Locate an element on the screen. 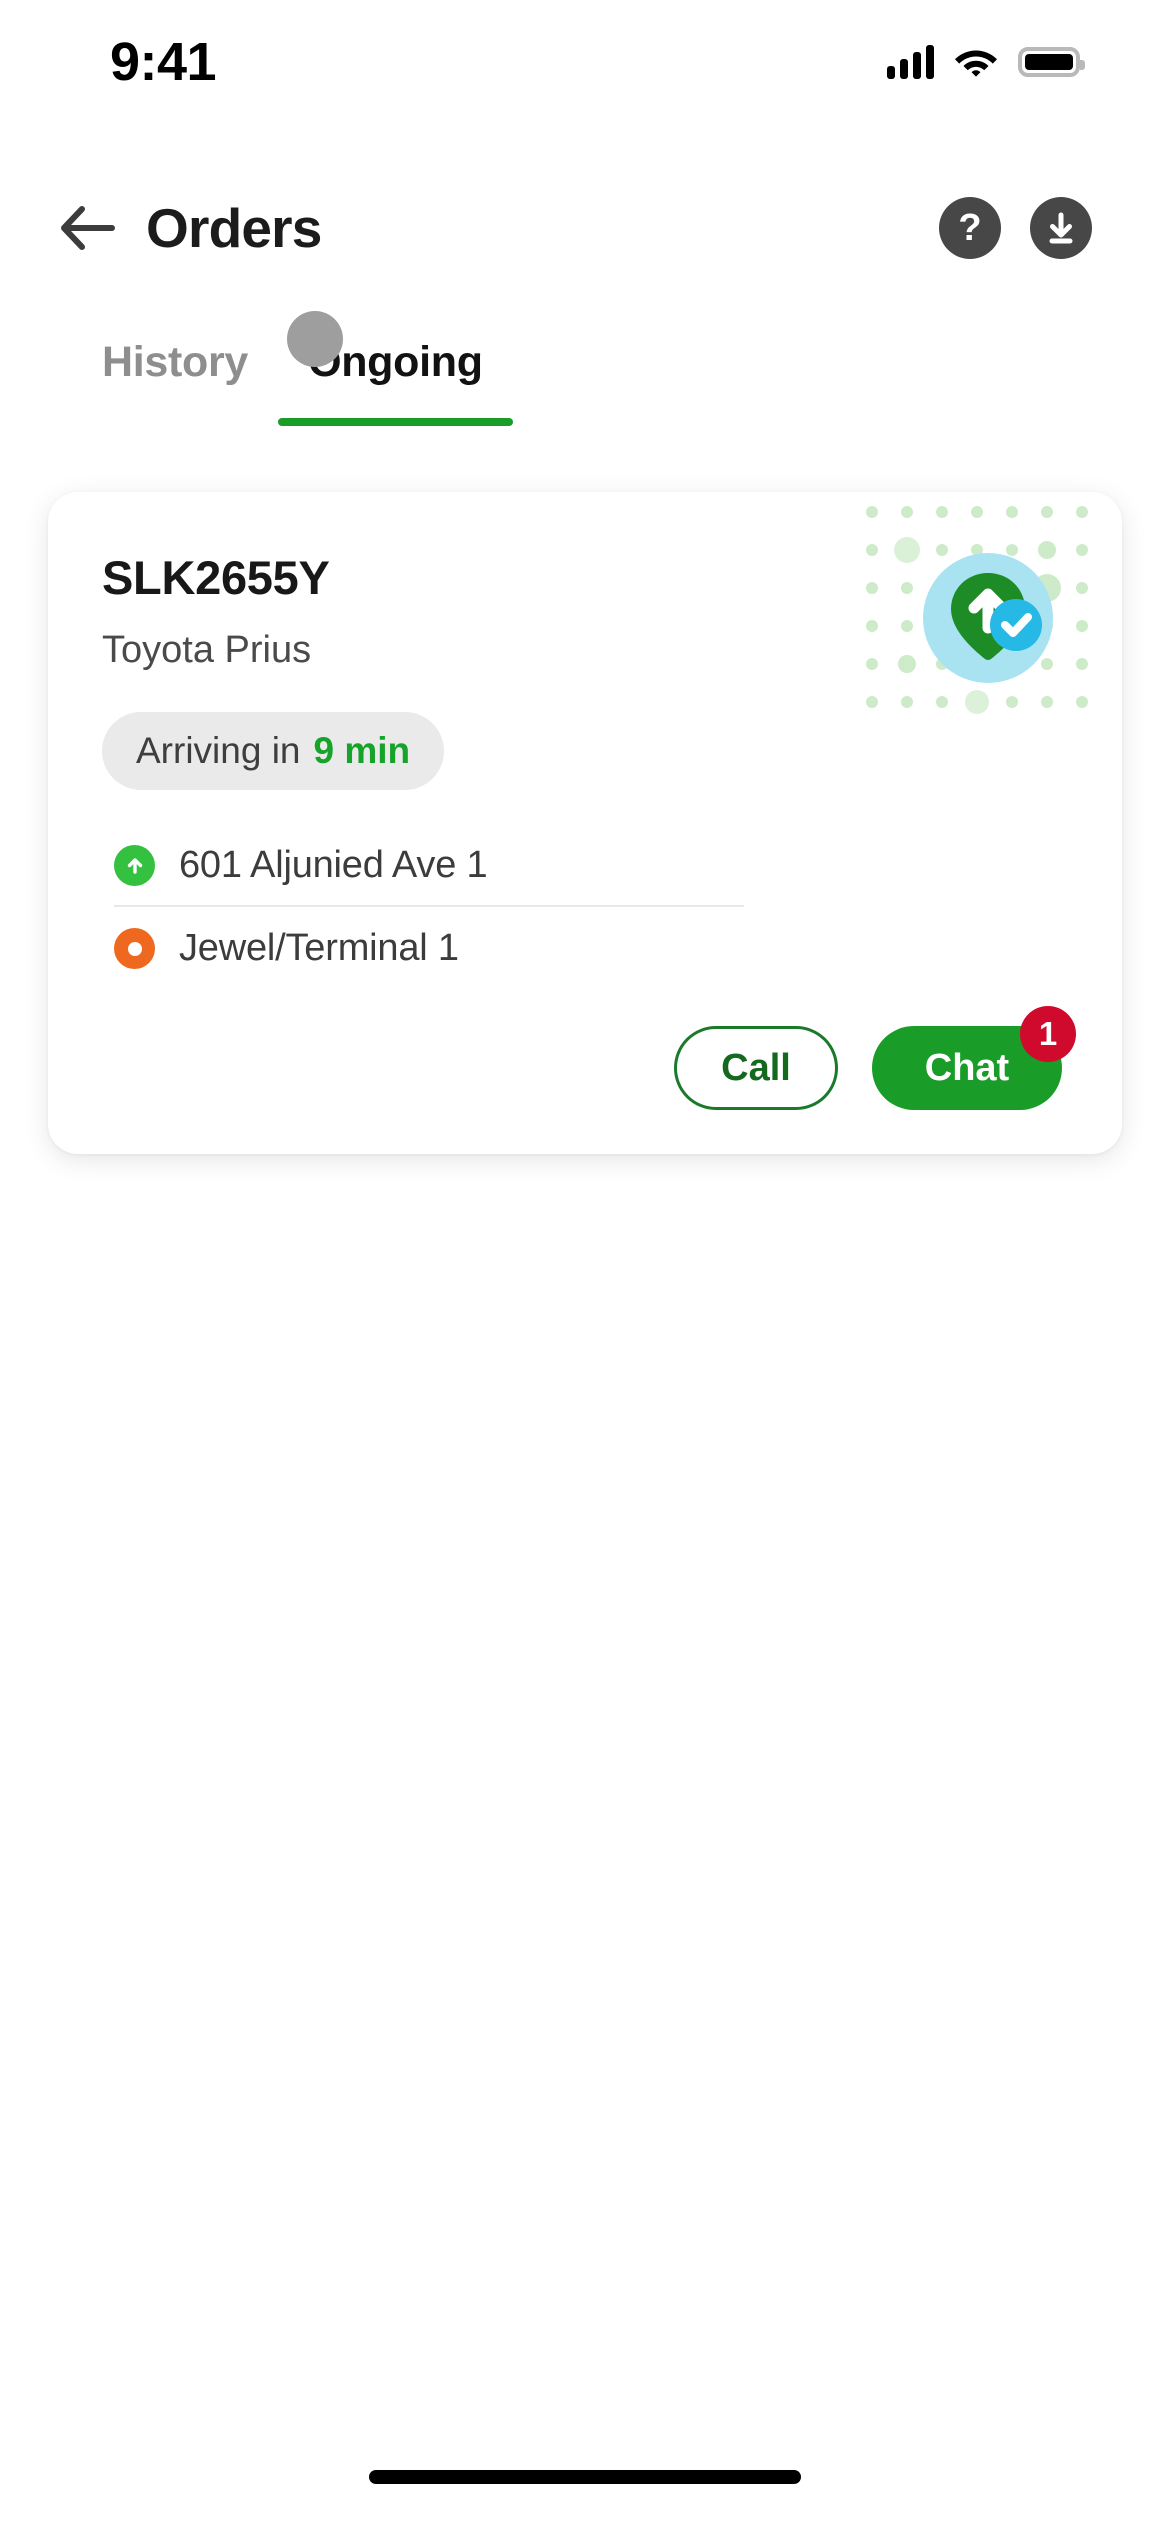 The width and height of the screenshot is (1170, 2532). download-button is located at coordinates (1061, 228).